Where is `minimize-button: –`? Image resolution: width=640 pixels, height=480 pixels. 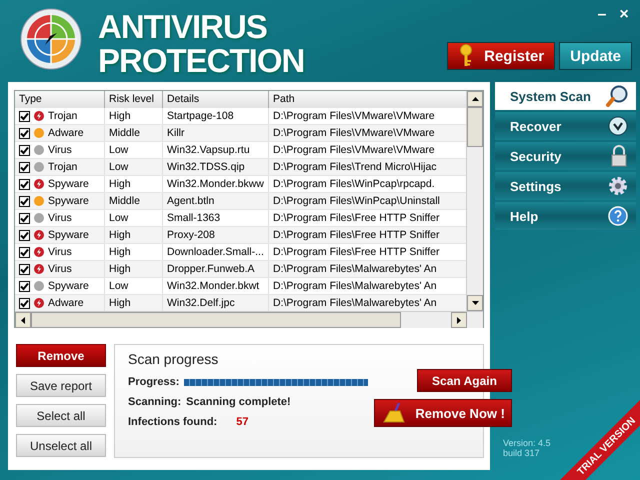 minimize-button: – is located at coordinates (602, 15).